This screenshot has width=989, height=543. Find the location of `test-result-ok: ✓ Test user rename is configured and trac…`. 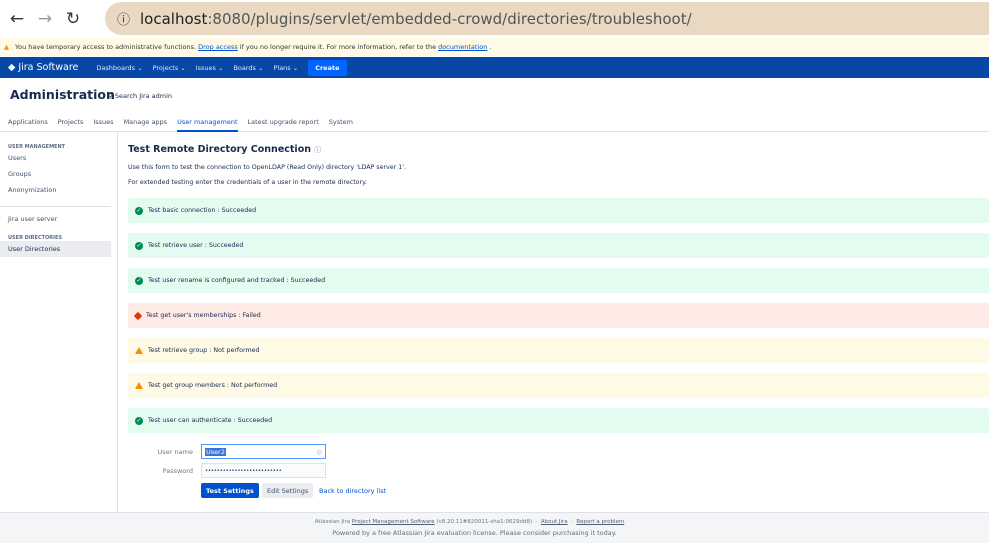

test-result-ok: ✓ Test user rename is configured and trac… is located at coordinates (558, 280).